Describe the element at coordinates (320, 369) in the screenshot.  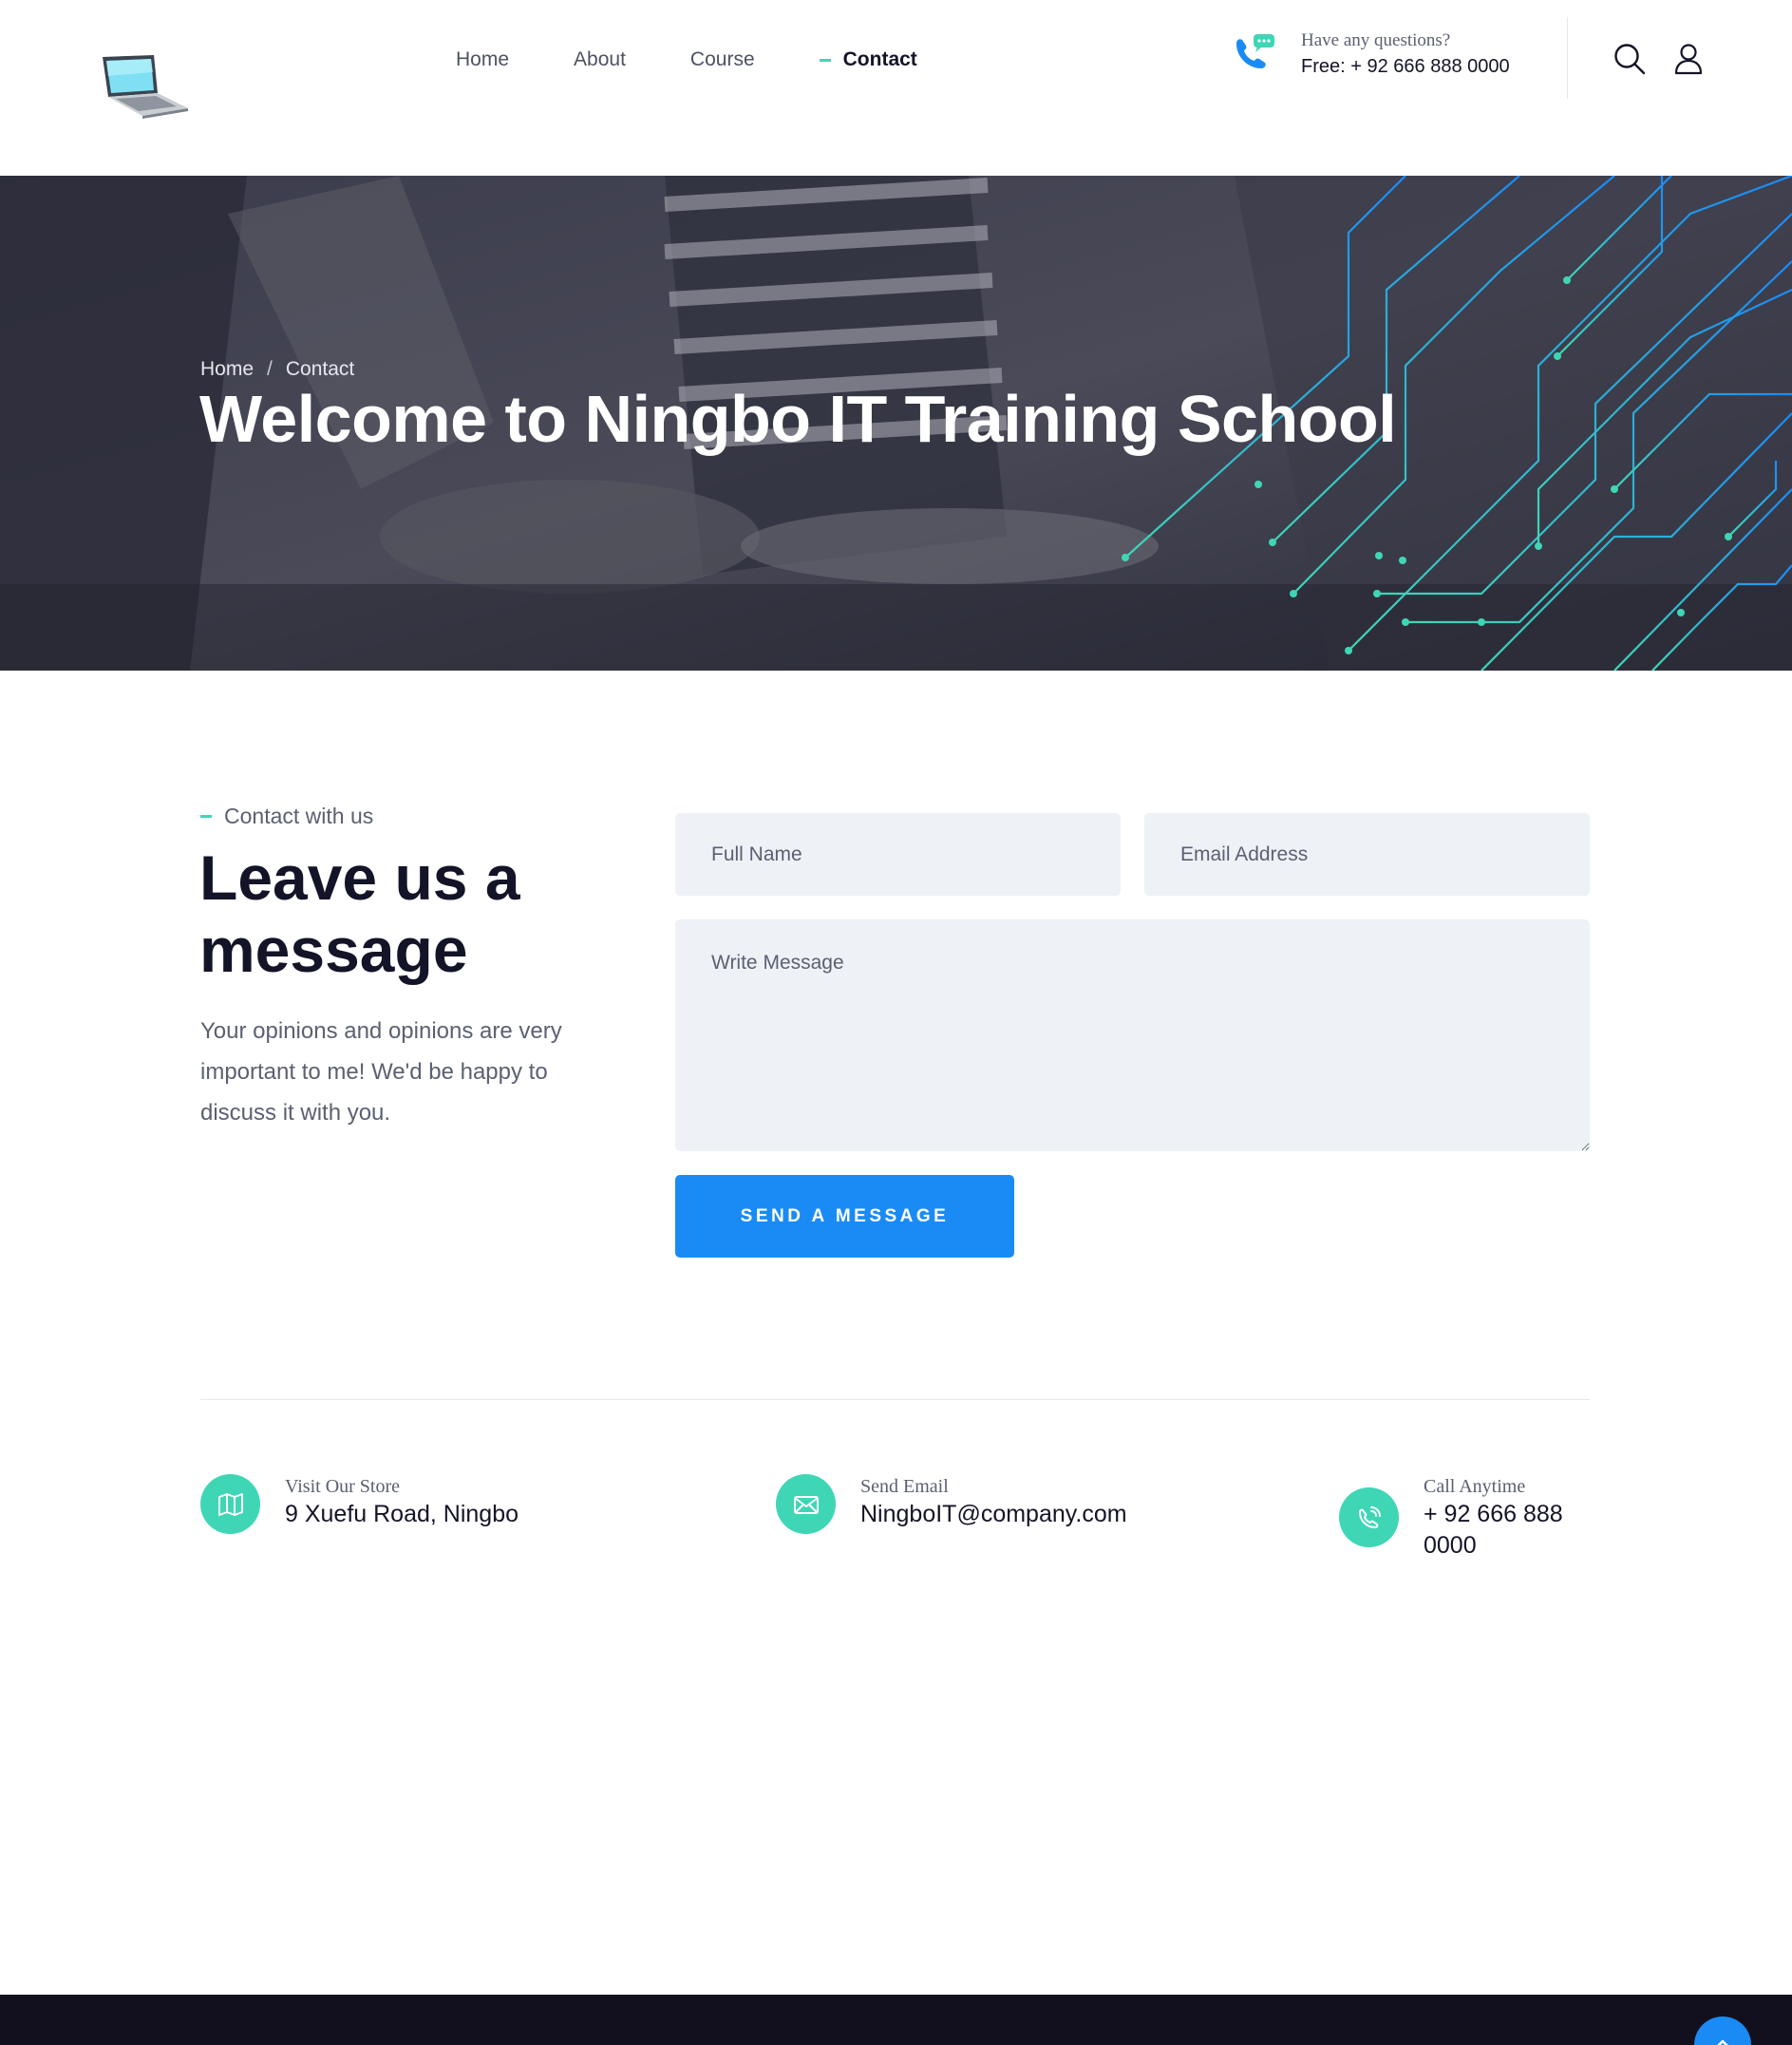
I see `breadcrumb-current: Contact` at that location.